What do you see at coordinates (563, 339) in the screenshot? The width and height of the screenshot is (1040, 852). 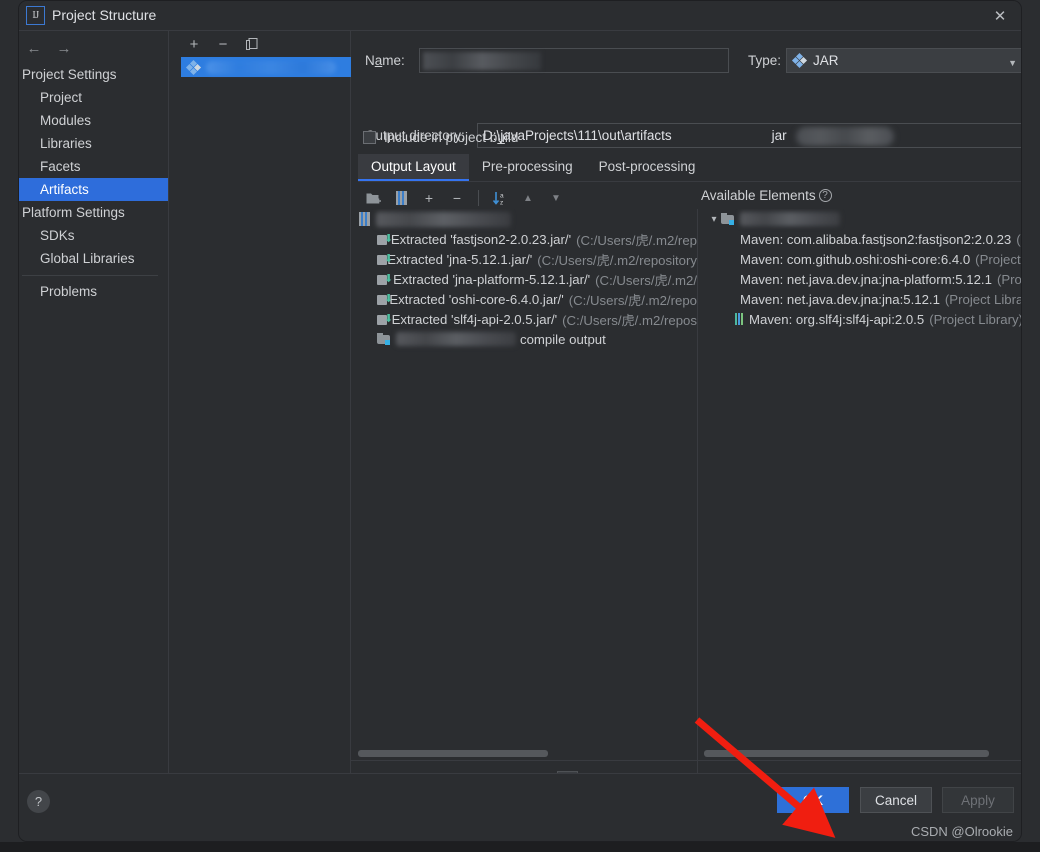 I see `compile-output-label: compile output` at bounding box center [563, 339].